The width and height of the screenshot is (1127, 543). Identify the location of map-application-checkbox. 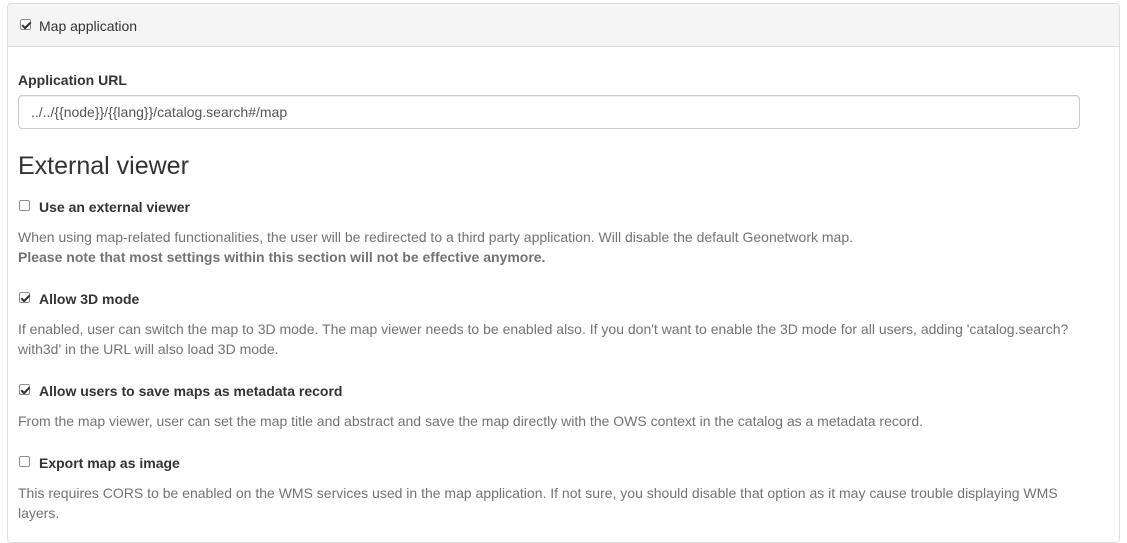
(25, 24).